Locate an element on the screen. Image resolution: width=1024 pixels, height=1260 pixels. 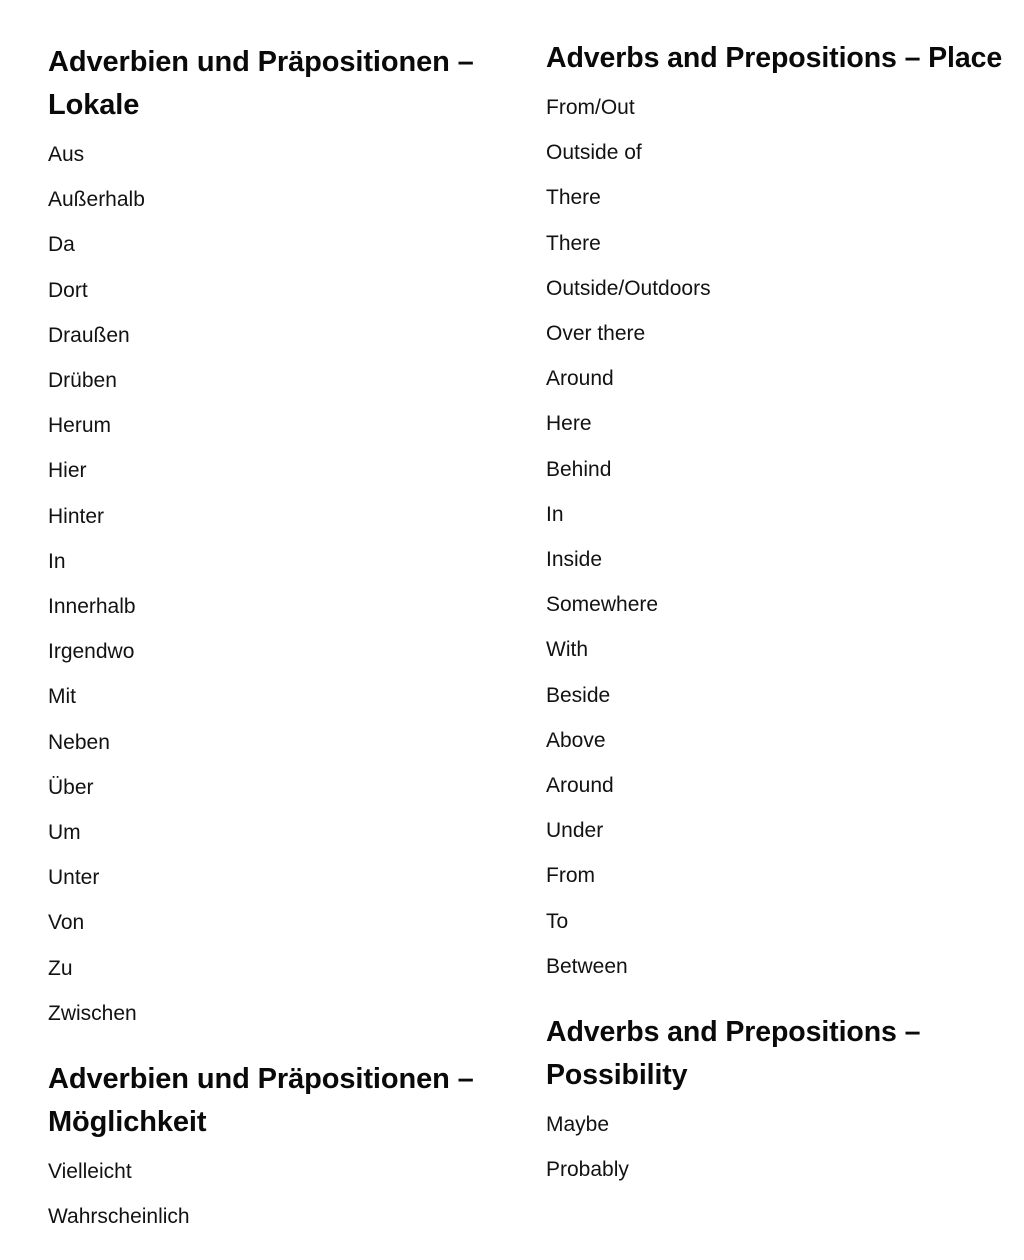
list-item: Outside of is located at coordinates (594, 153).